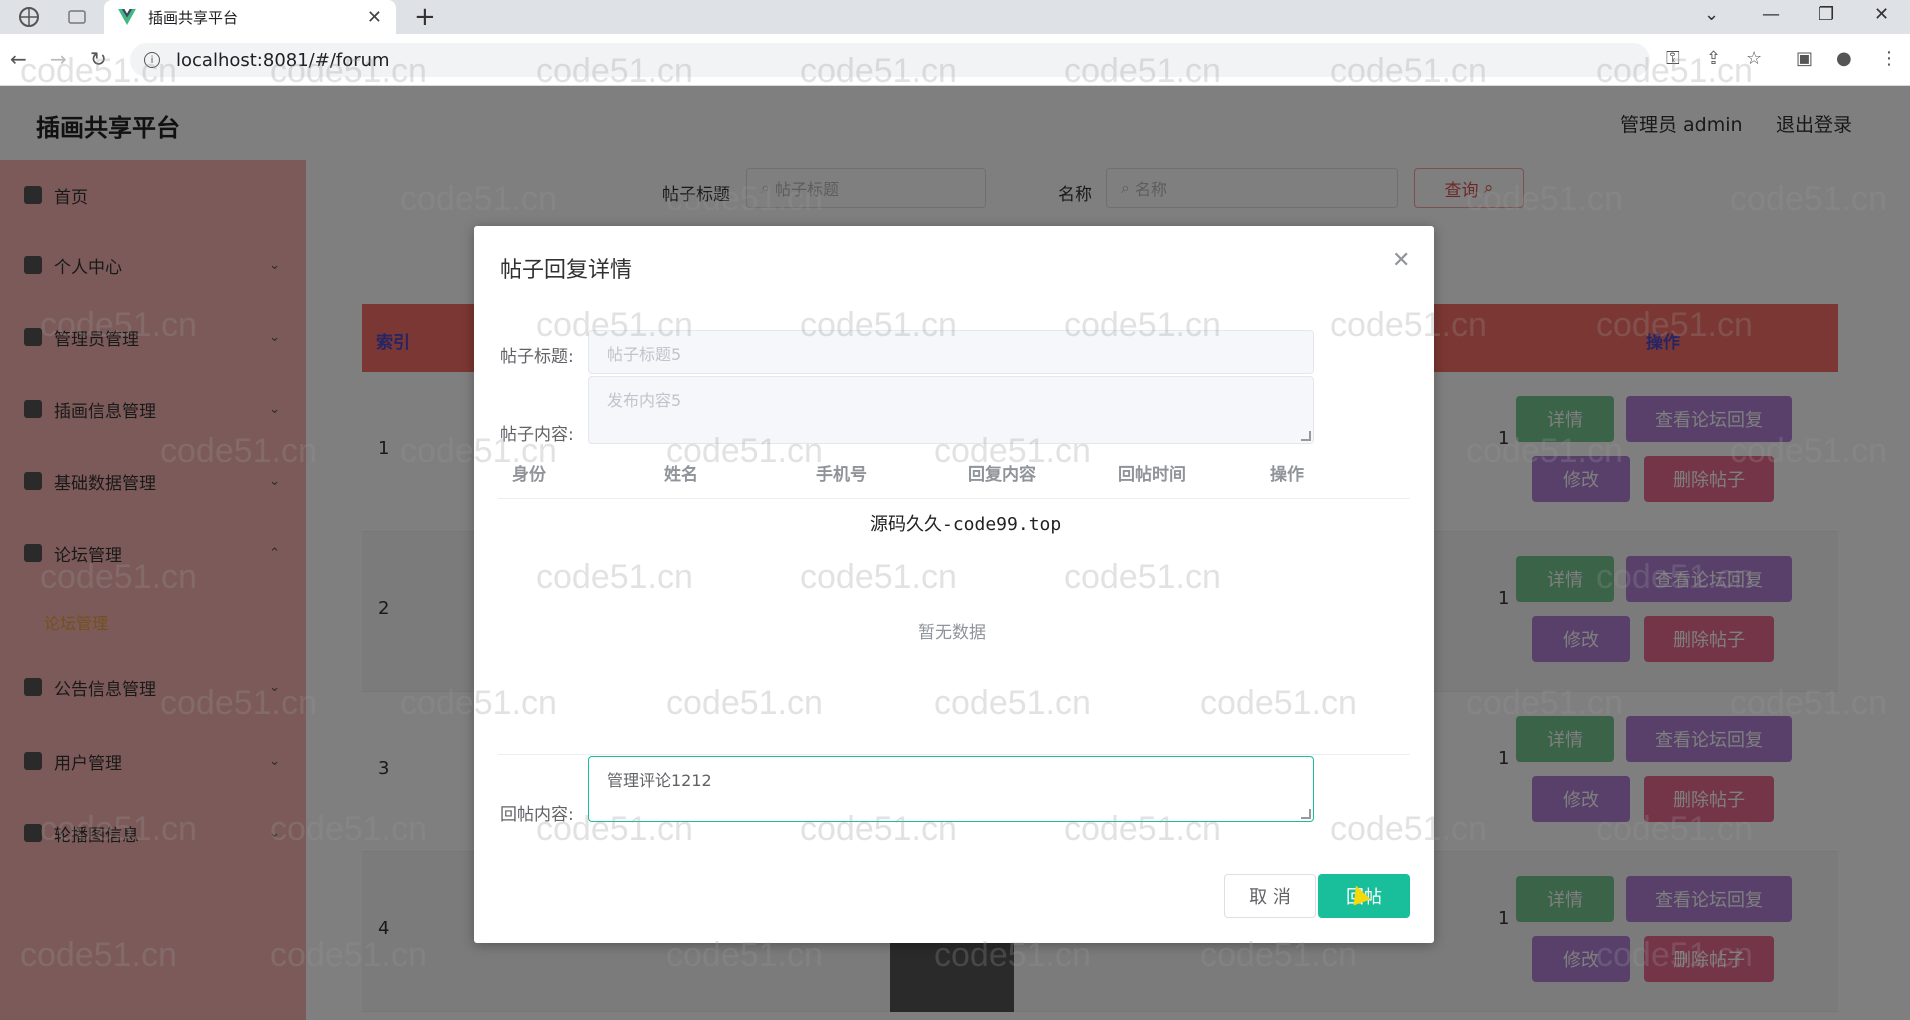  What do you see at coordinates (841, 475) in the screenshot?
I see `col-phone: 手机号` at bounding box center [841, 475].